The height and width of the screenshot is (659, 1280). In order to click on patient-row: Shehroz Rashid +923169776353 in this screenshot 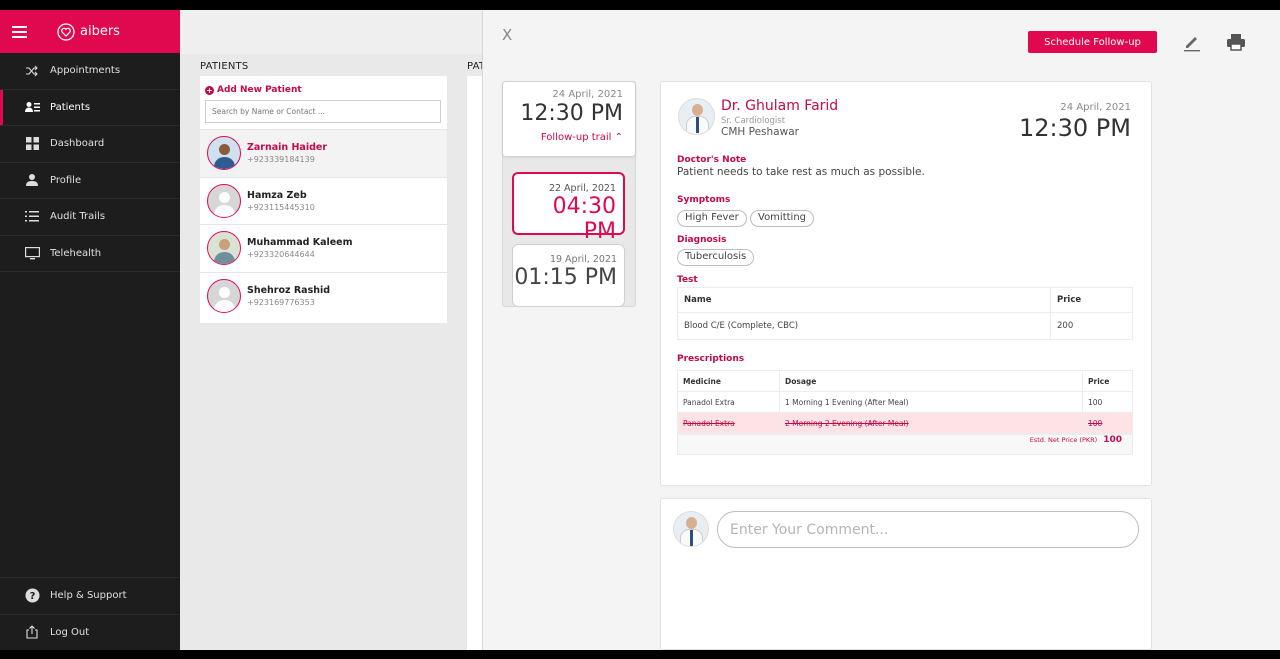, I will do `click(323, 295)`.